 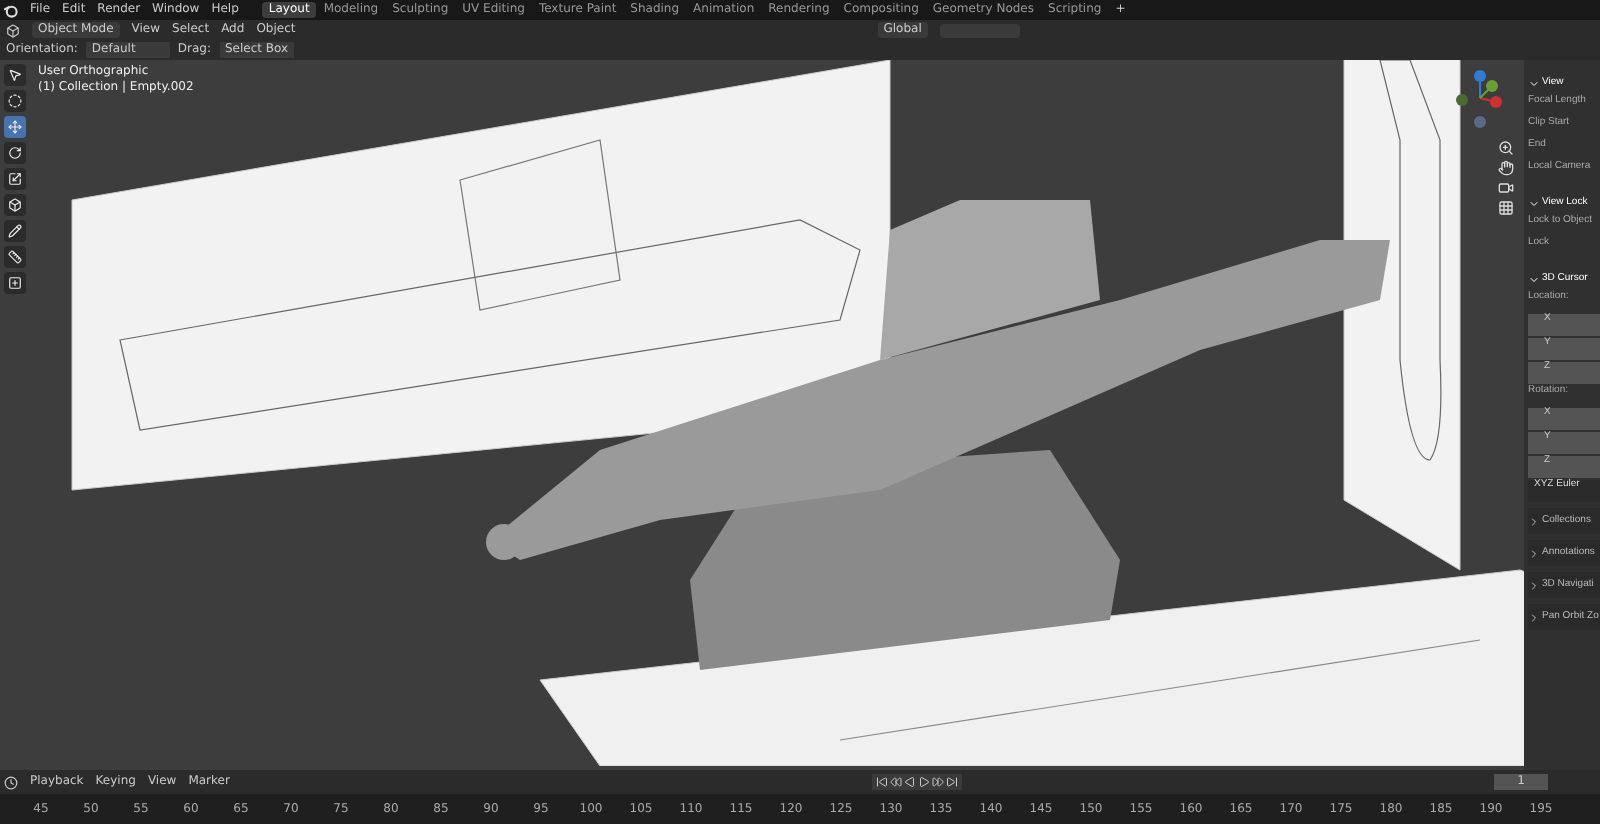 I want to click on dashed-circle-icon, so click(x=15, y=101).